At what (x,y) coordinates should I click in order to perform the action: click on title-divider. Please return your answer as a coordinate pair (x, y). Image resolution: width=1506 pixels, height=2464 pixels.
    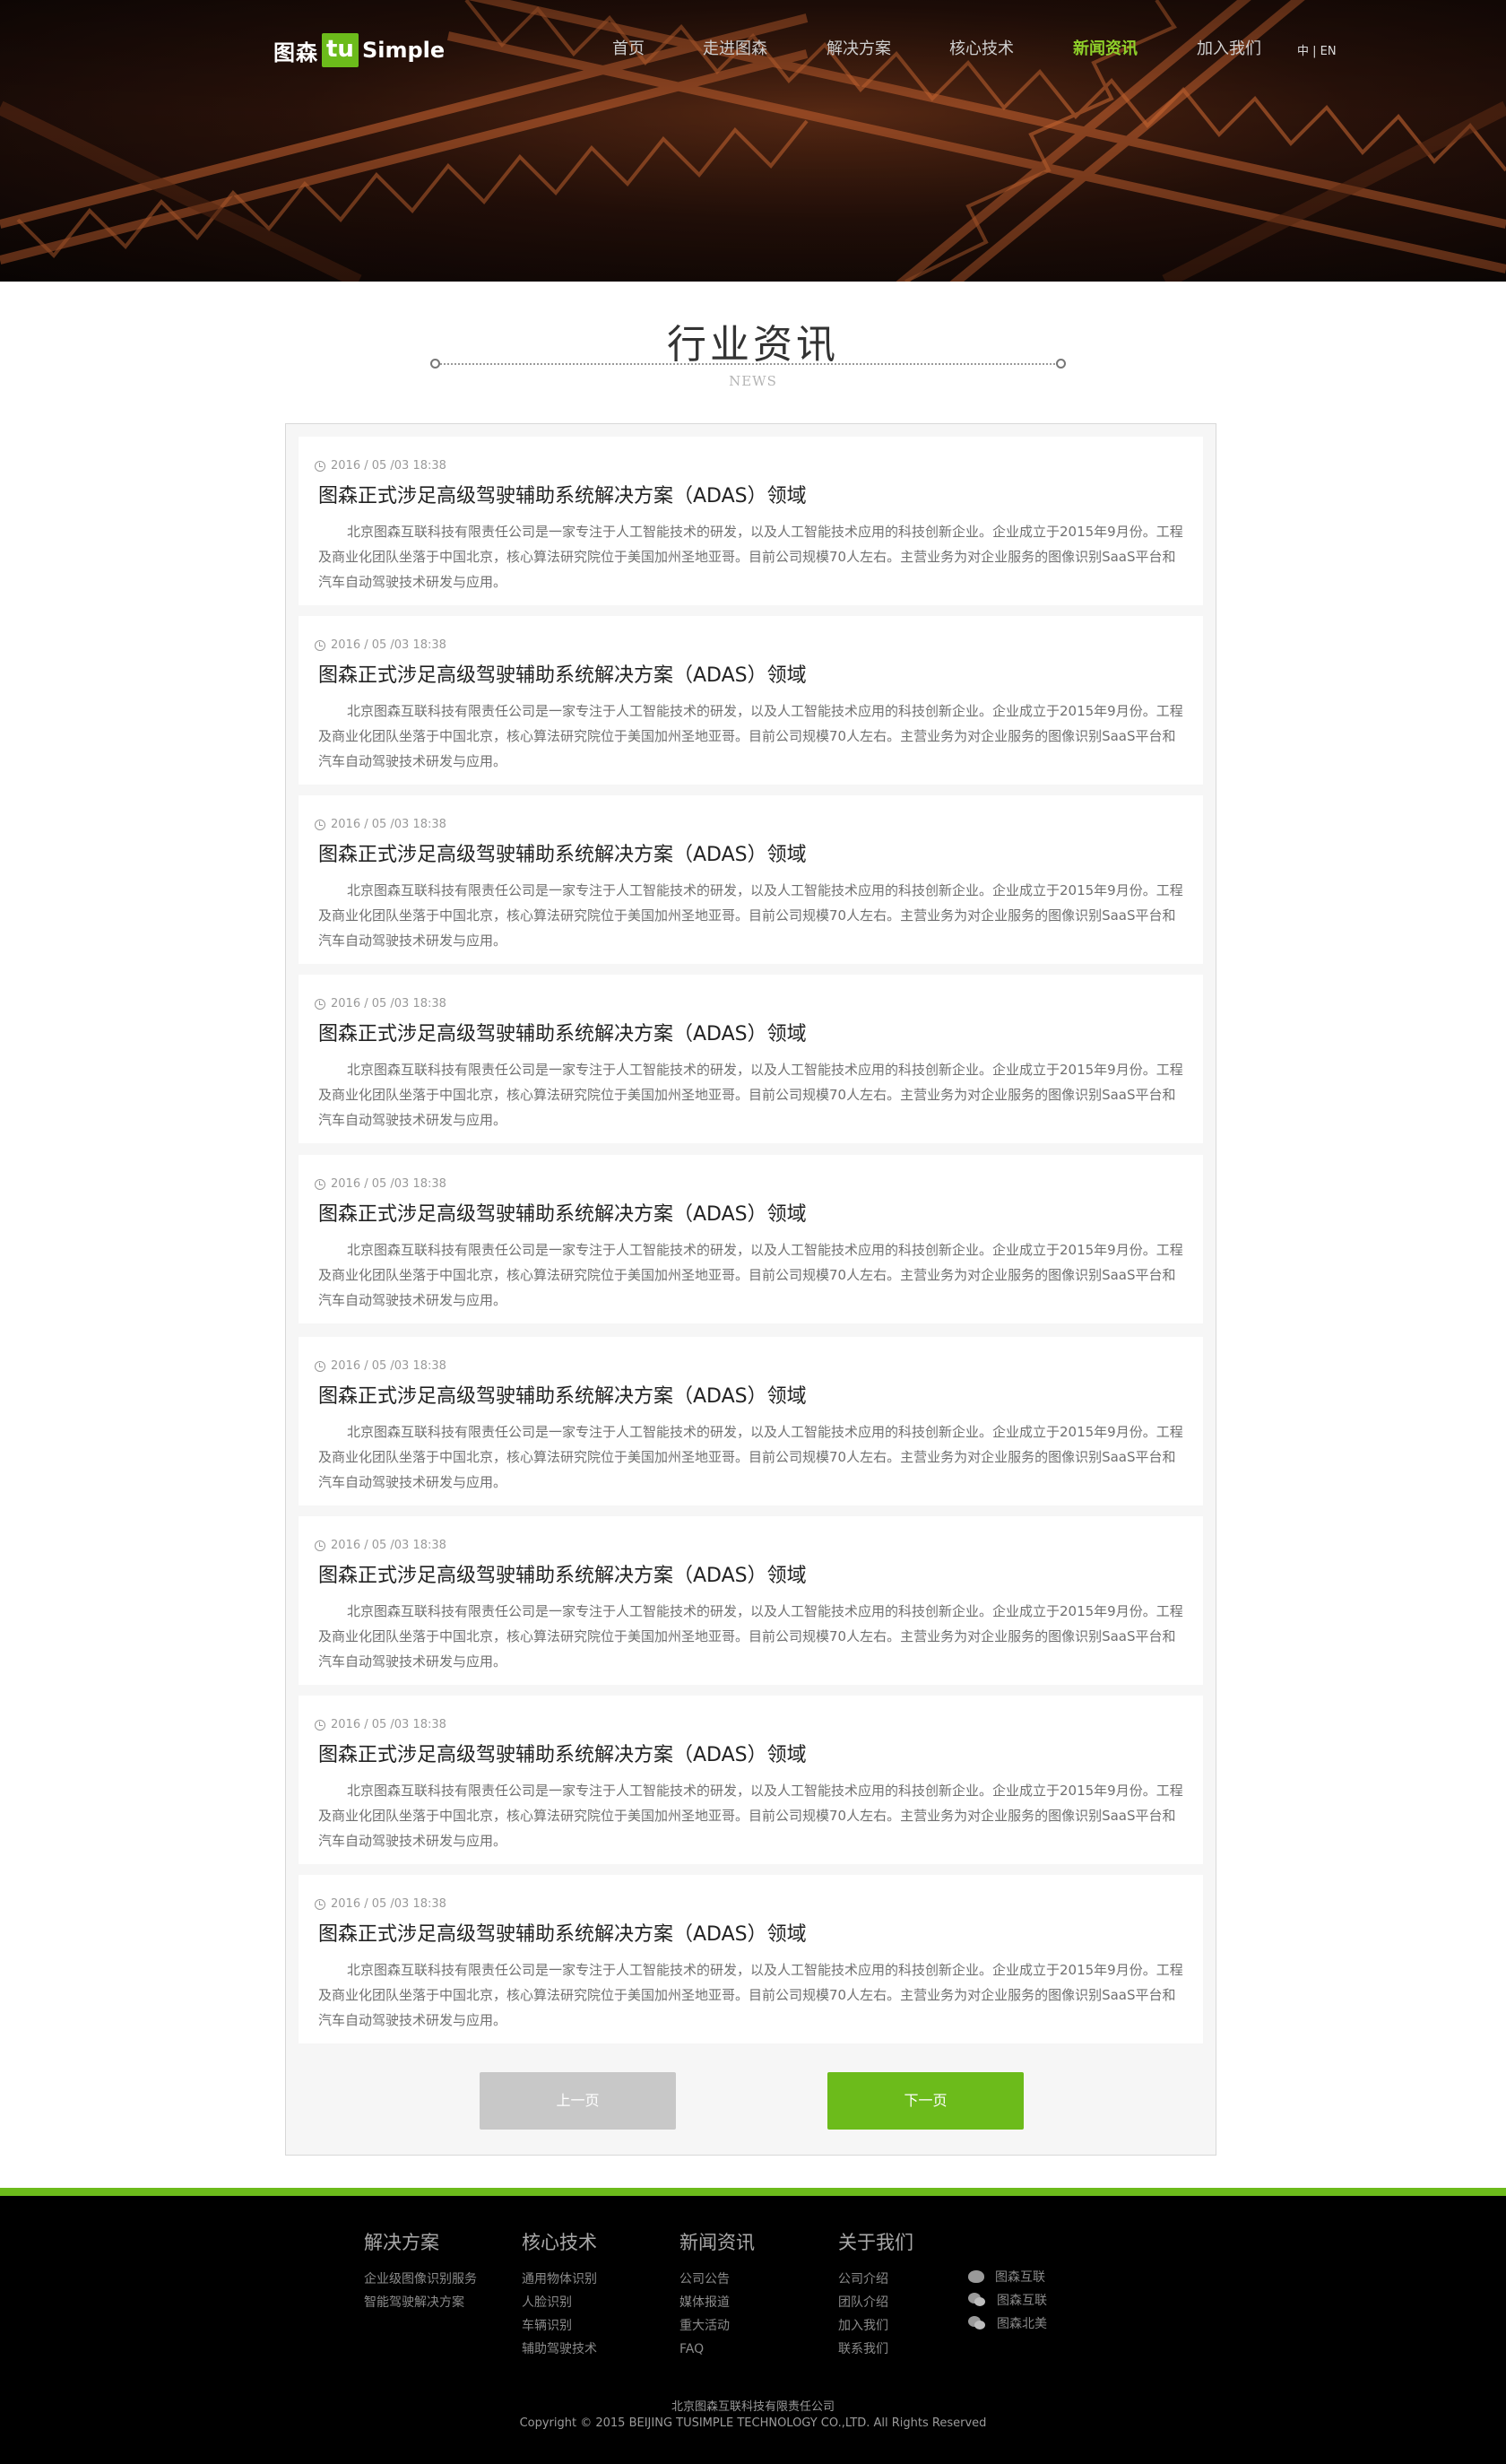
    Looking at the image, I should click on (751, 364).